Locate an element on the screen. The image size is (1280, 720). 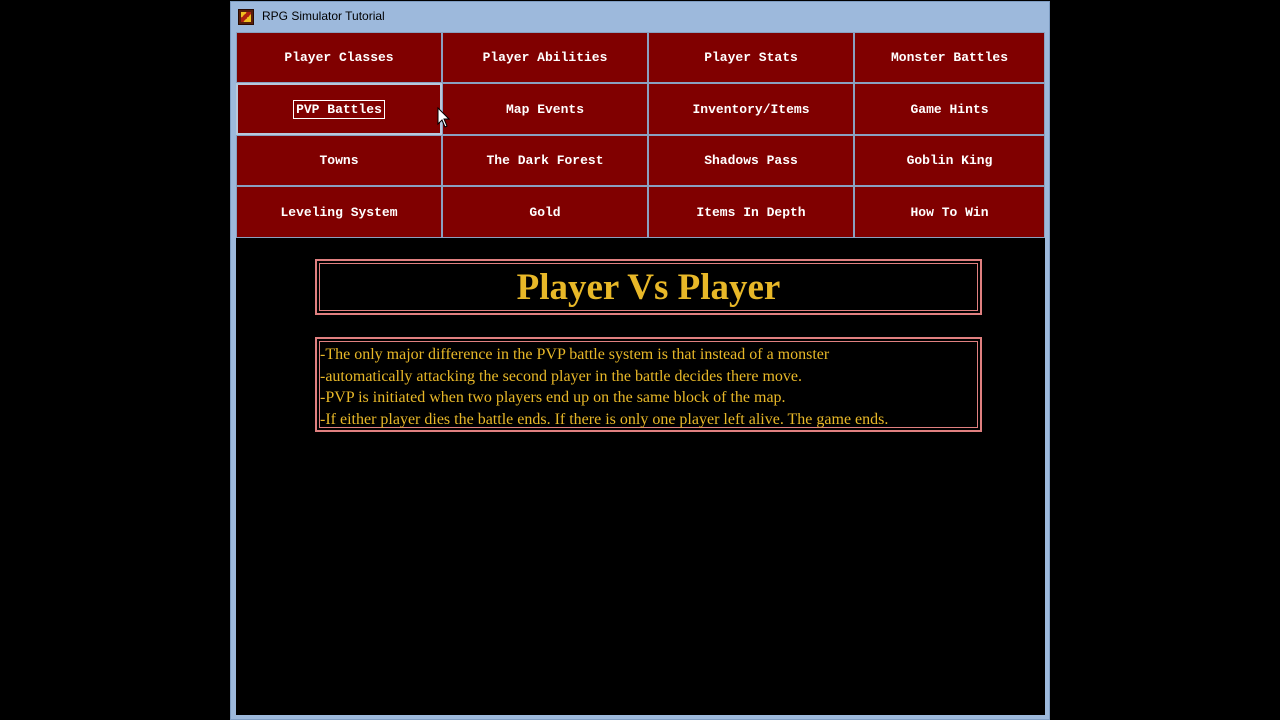
nav-button-towns: Towns is located at coordinates (339, 160).